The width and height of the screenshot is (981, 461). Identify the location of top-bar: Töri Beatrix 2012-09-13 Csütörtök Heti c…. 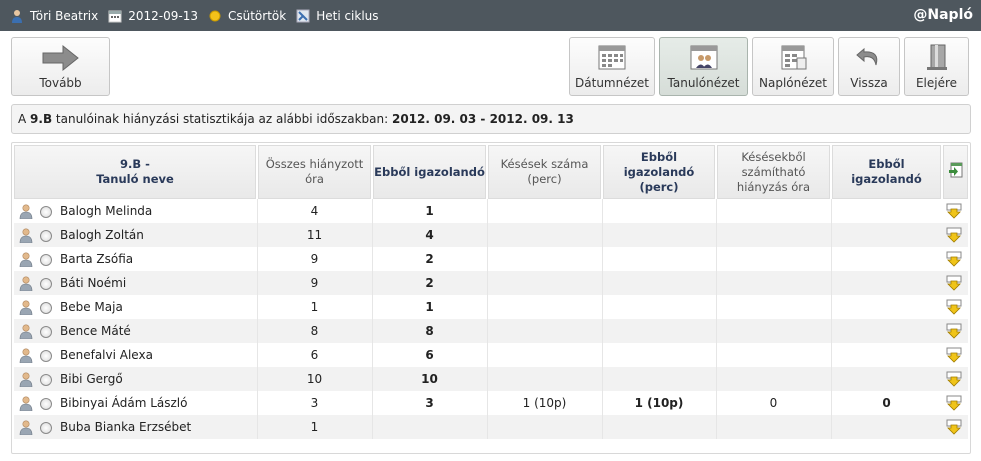
(490, 15).